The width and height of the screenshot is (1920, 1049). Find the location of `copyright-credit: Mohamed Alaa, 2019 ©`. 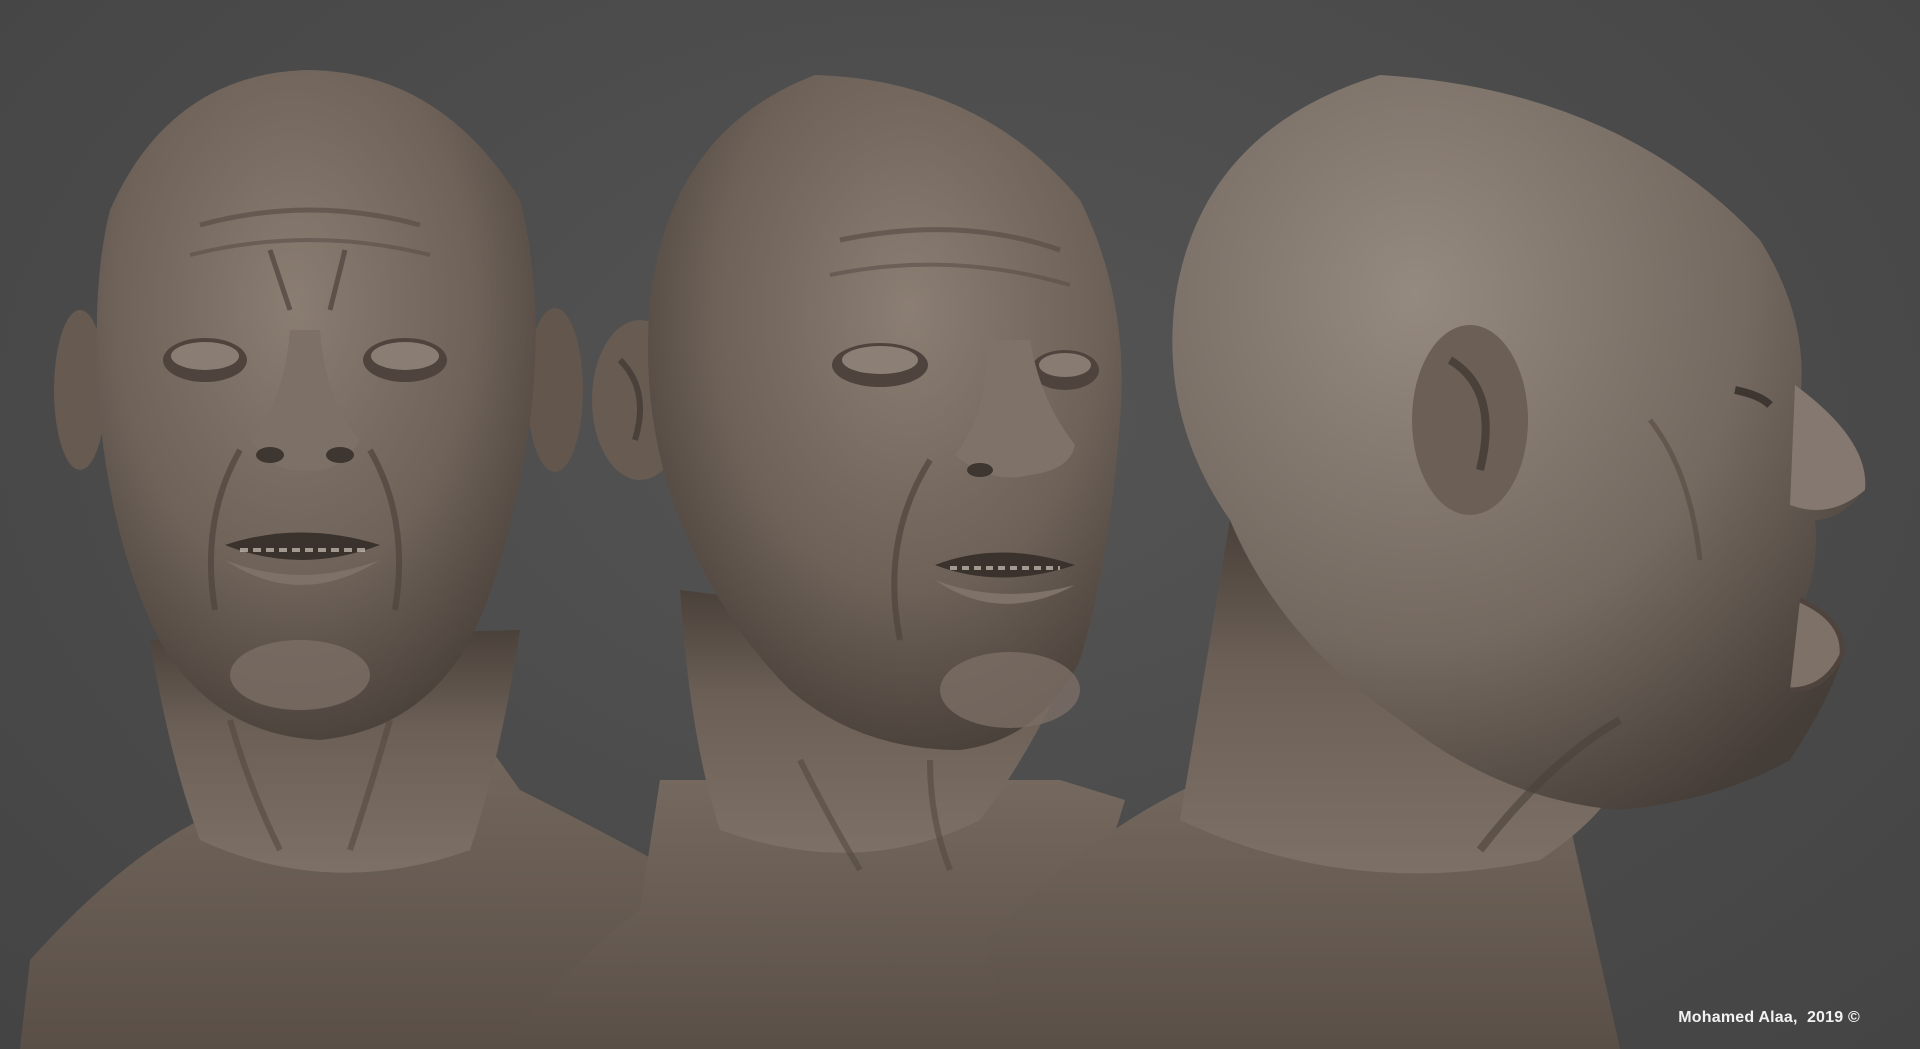

copyright-credit: Mohamed Alaa, 2019 © is located at coordinates (1769, 1018).